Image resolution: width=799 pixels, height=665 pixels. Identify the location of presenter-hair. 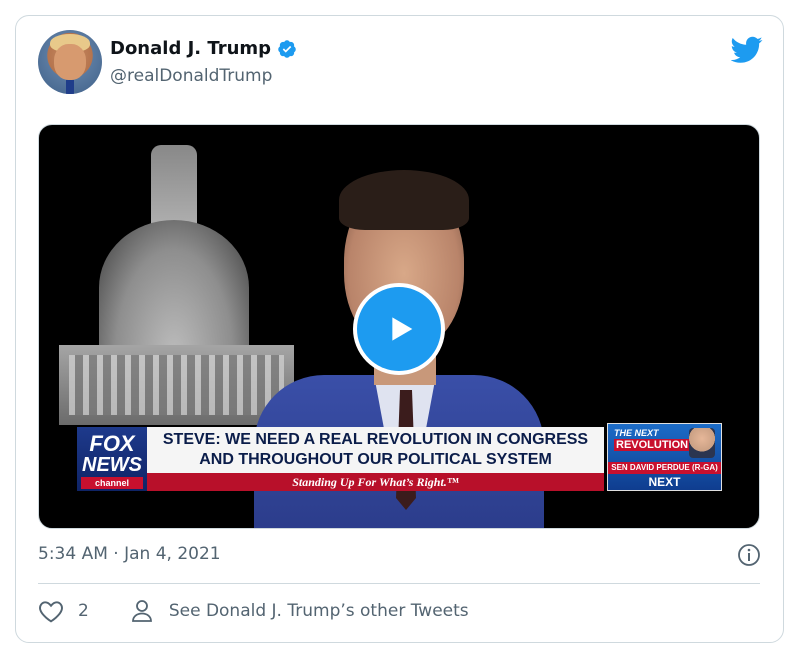
(404, 200).